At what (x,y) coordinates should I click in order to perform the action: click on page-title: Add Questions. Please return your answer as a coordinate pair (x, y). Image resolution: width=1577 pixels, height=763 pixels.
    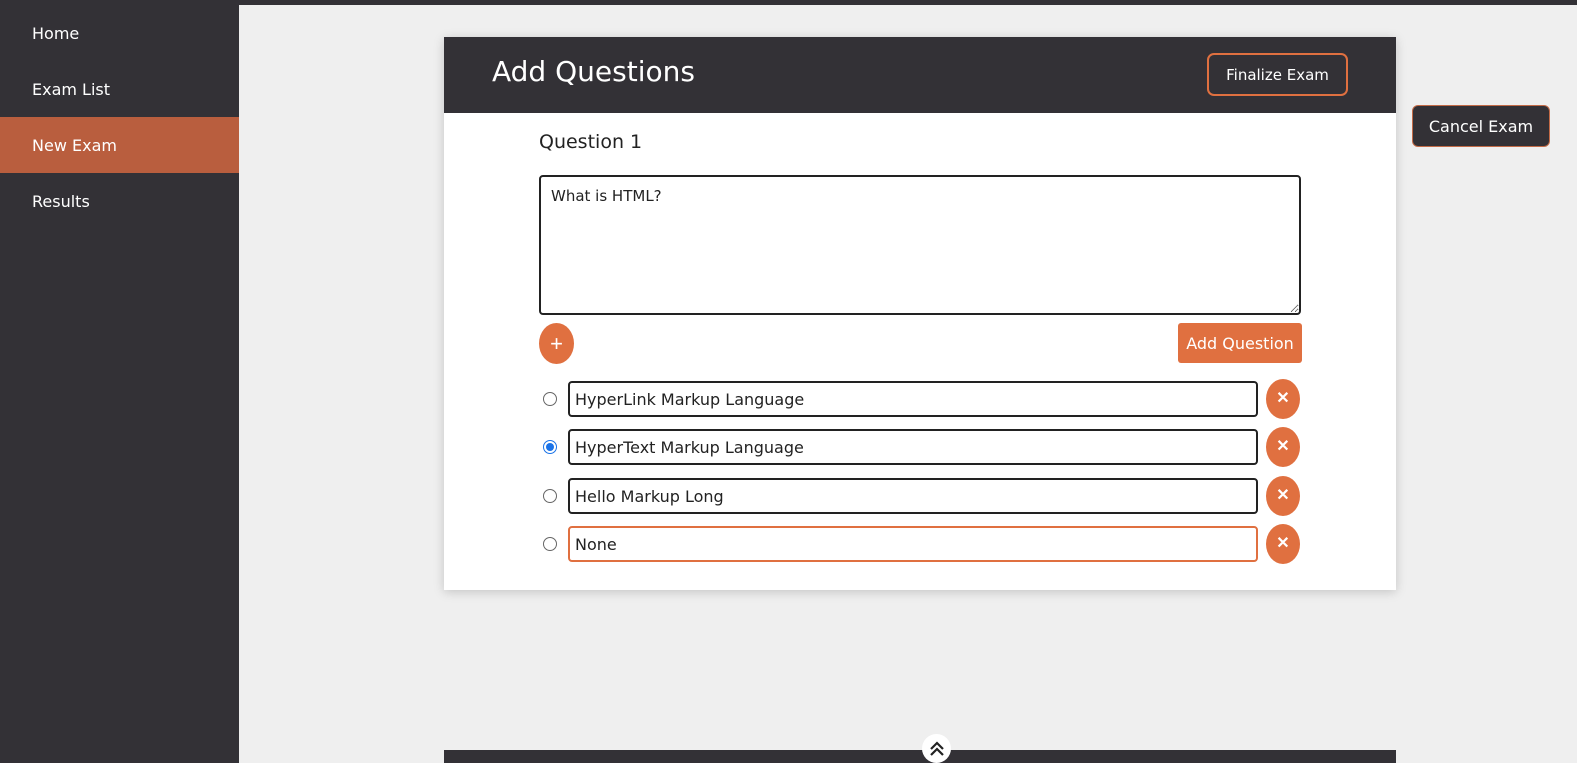
    Looking at the image, I should click on (593, 71).